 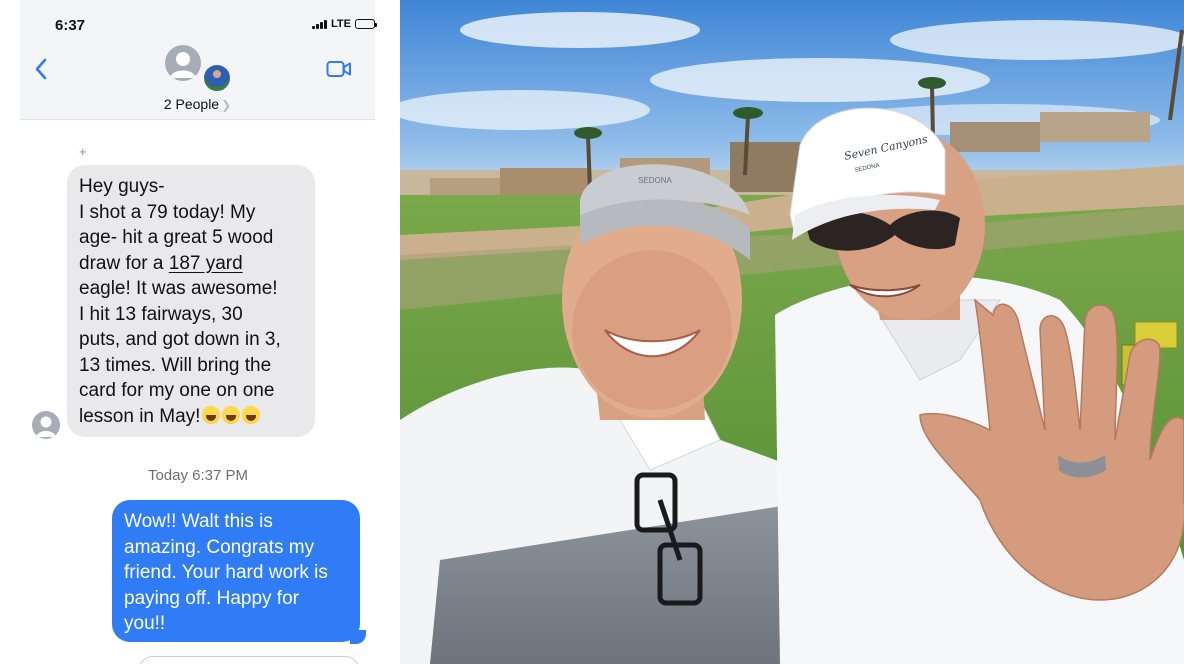 I want to click on conversation-header: 6:37 LTE 2 People ❯, so click(x=198, y=60).